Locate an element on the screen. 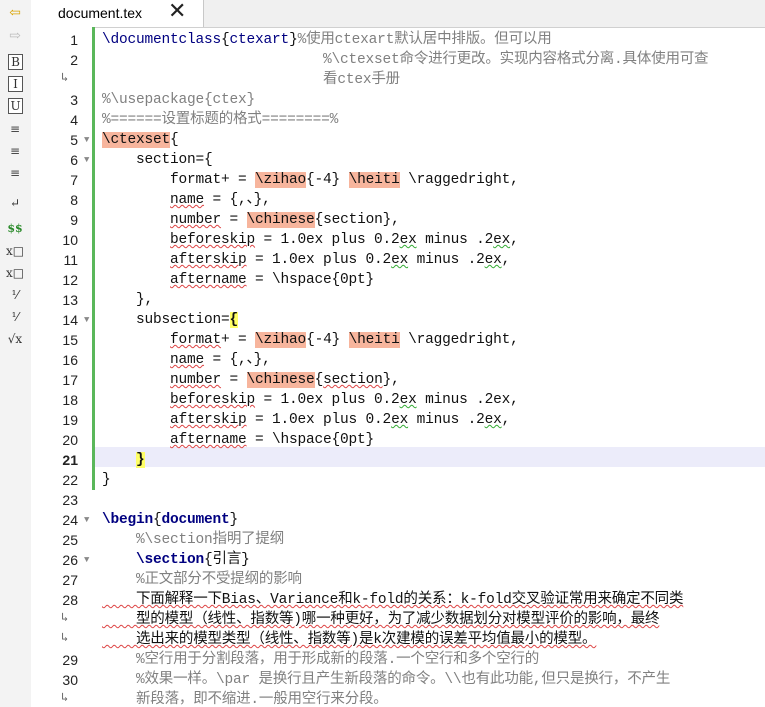 Image resolution: width=765 pixels, height=707 pixels. code-line: 新段落，即不缩进.一般用空行来分段。 is located at coordinates (245, 698).